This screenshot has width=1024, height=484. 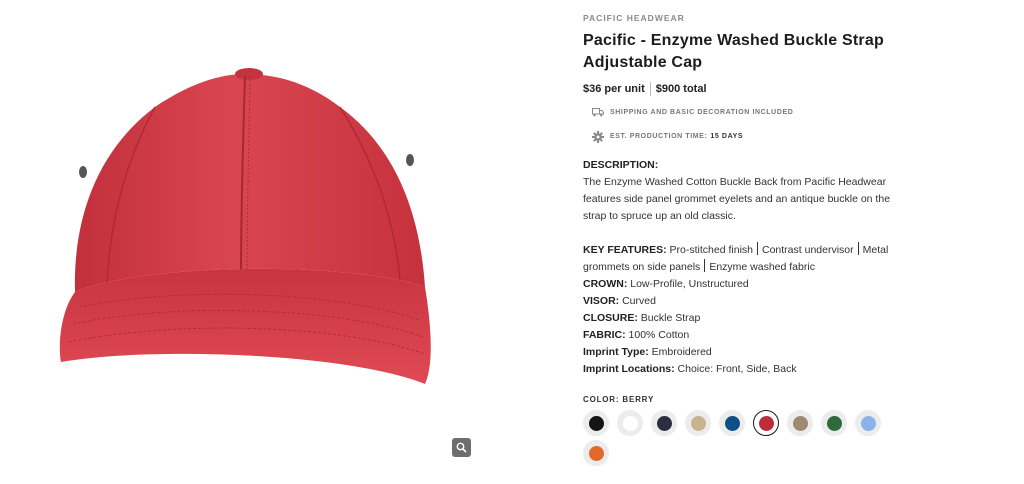 What do you see at coordinates (604, 335) in the screenshot?
I see `spec-label: FABRIC:` at bounding box center [604, 335].